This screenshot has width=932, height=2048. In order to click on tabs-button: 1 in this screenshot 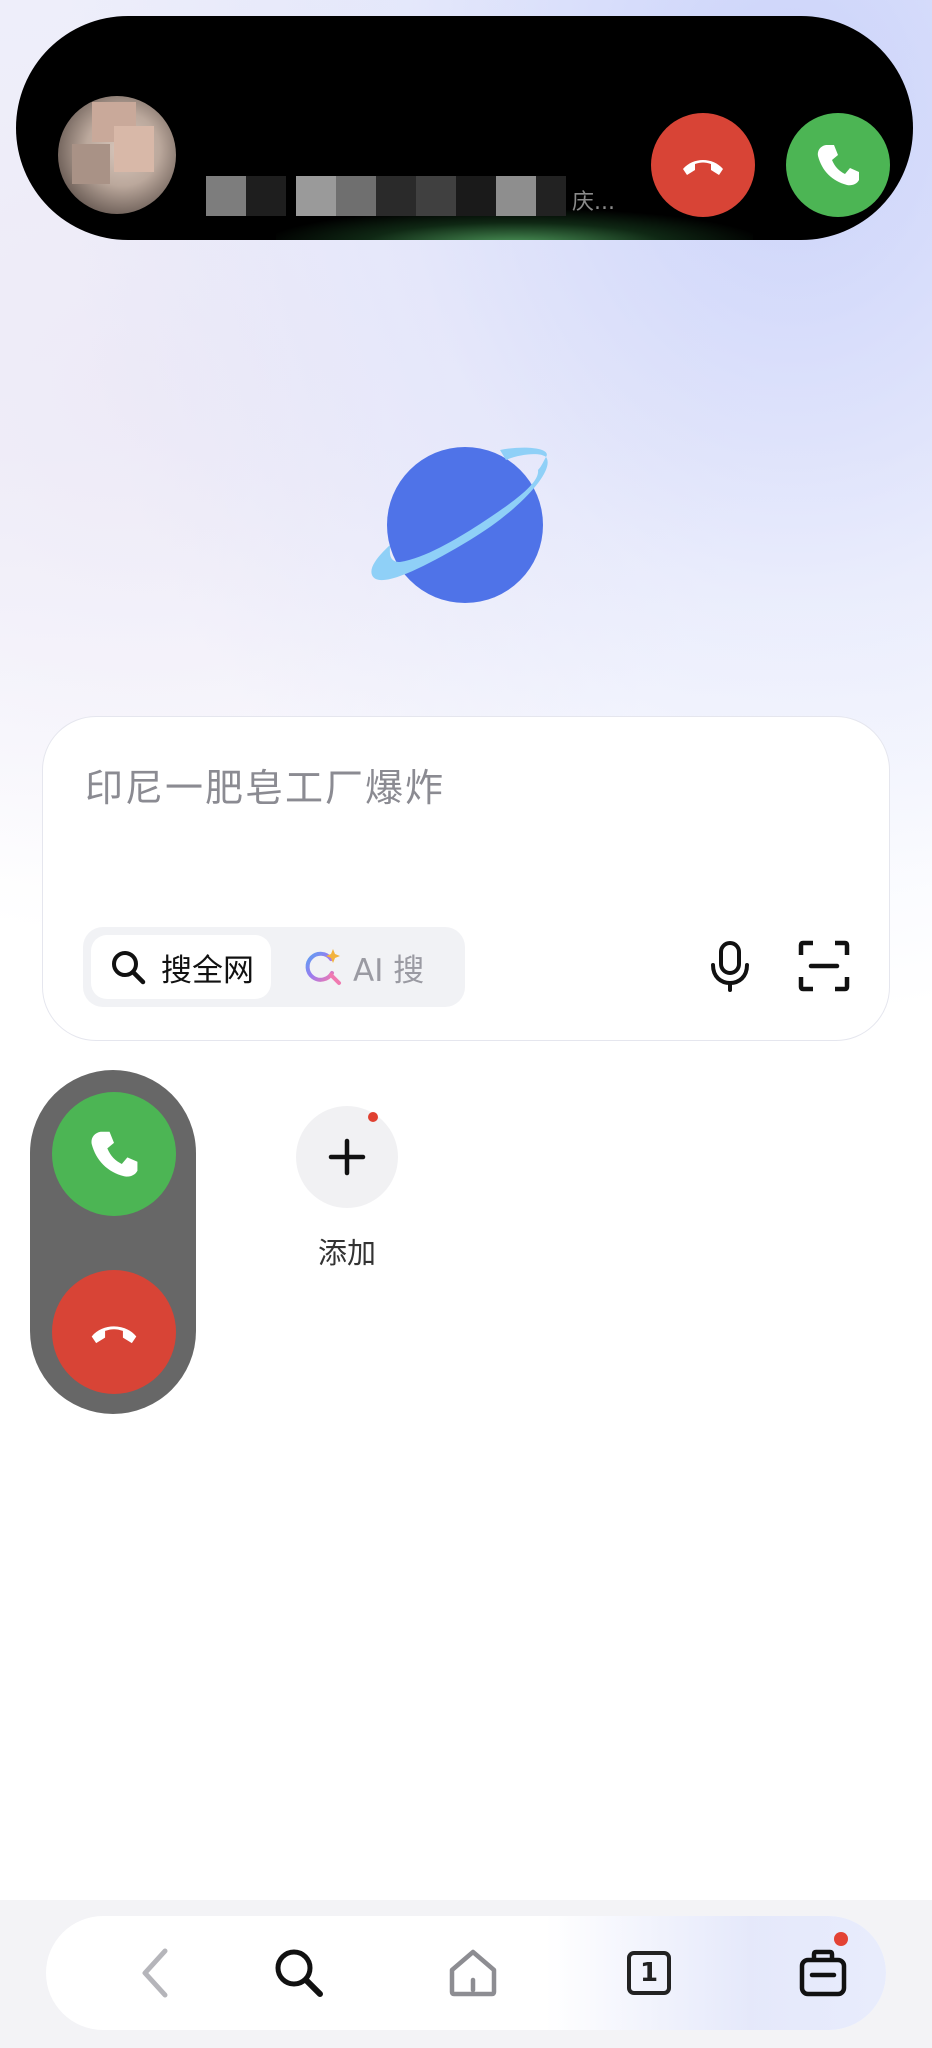, I will do `click(649, 1973)`.